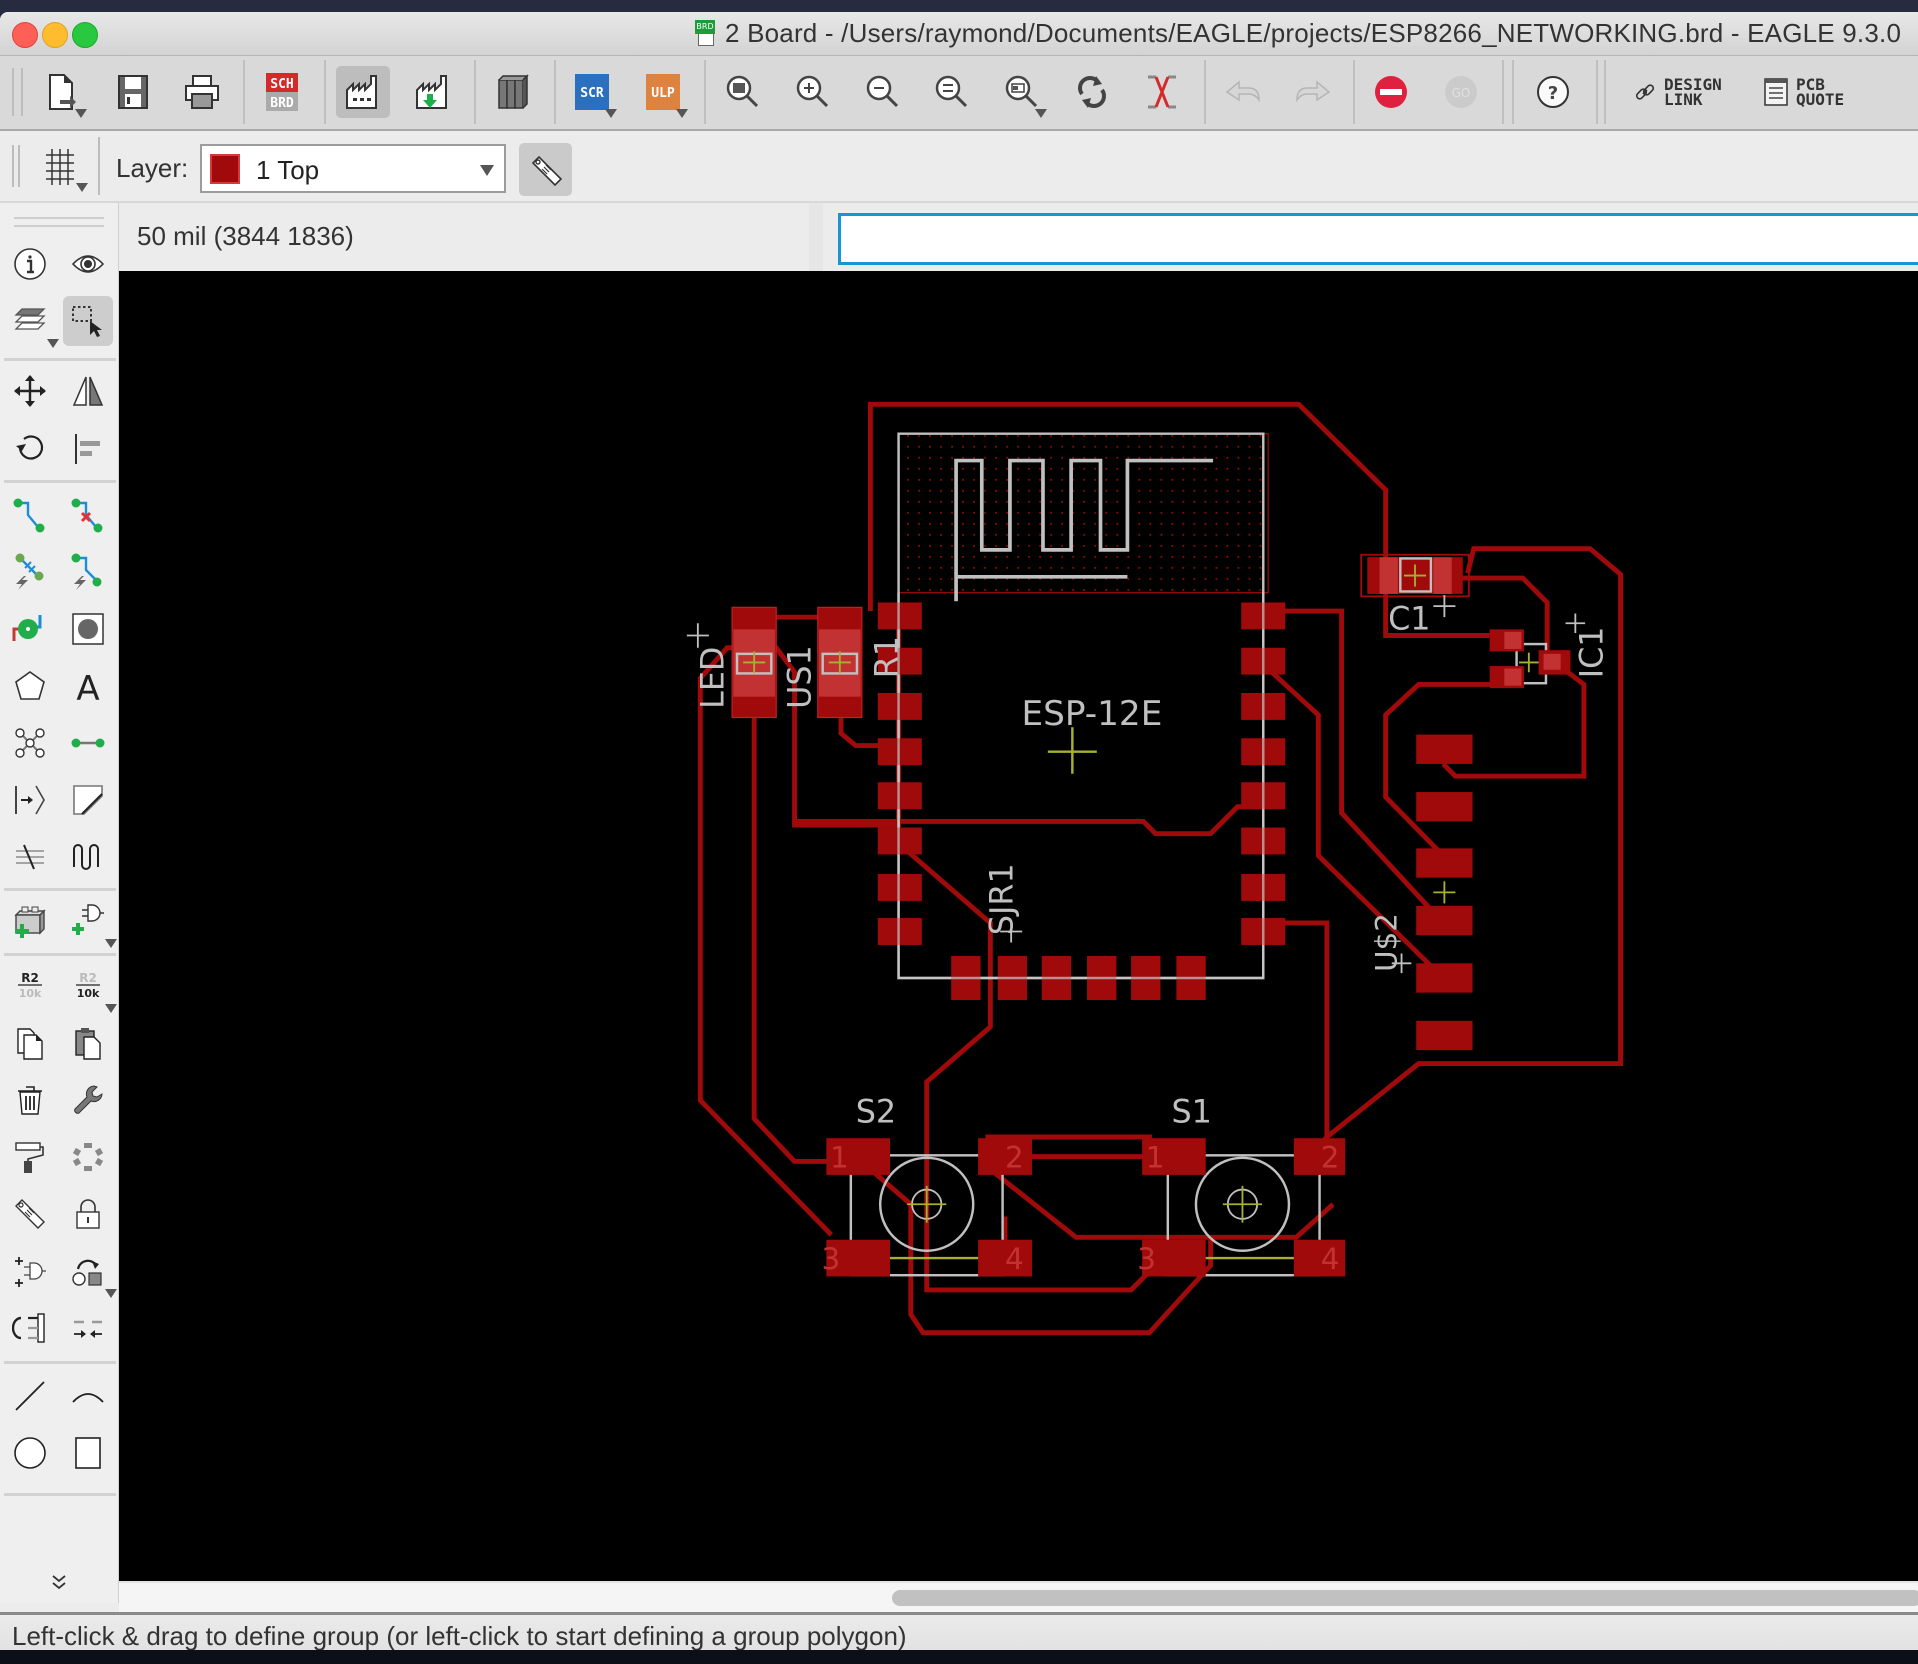  Describe the element at coordinates (32, 322) in the screenshot. I see `layer-settings-tool` at that location.